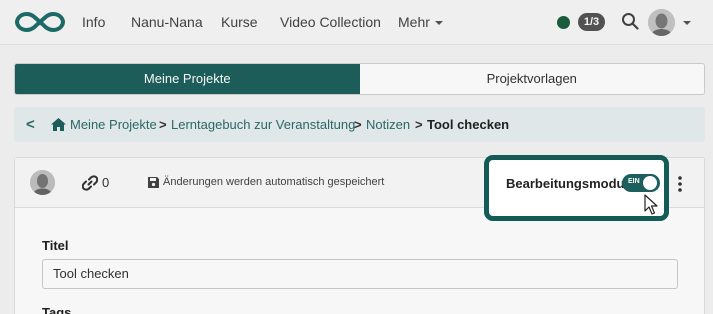 Image resolution: width=713 pixels, height=314 pixels. Describe the element at coordinates (438, 23) in the screenshot. I see `chevron-down-icon` at that location.